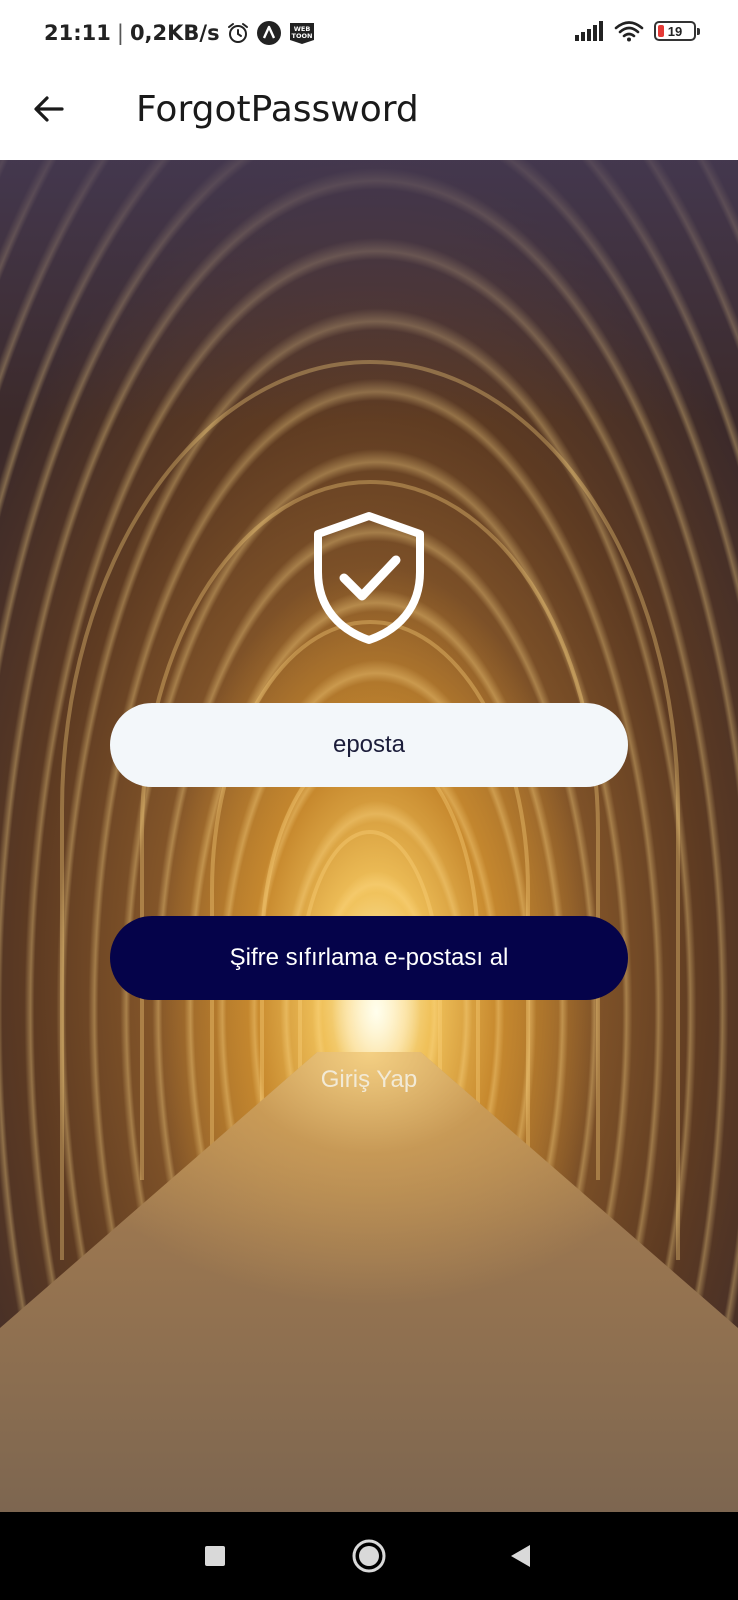  I want to click on page-title: ForgotPassword, so click(277, 109).